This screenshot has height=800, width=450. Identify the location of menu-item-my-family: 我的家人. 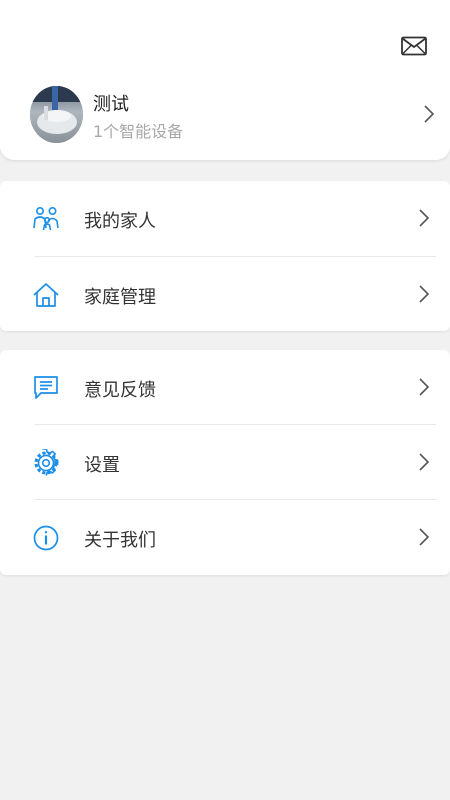
(225, 218).